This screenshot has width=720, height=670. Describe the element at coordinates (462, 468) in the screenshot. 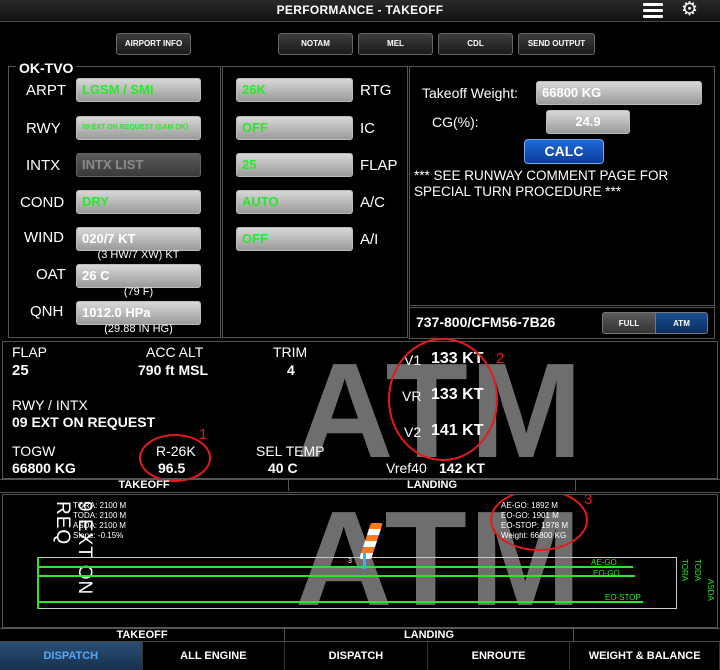

I see `vref: 142 KT` at that location.